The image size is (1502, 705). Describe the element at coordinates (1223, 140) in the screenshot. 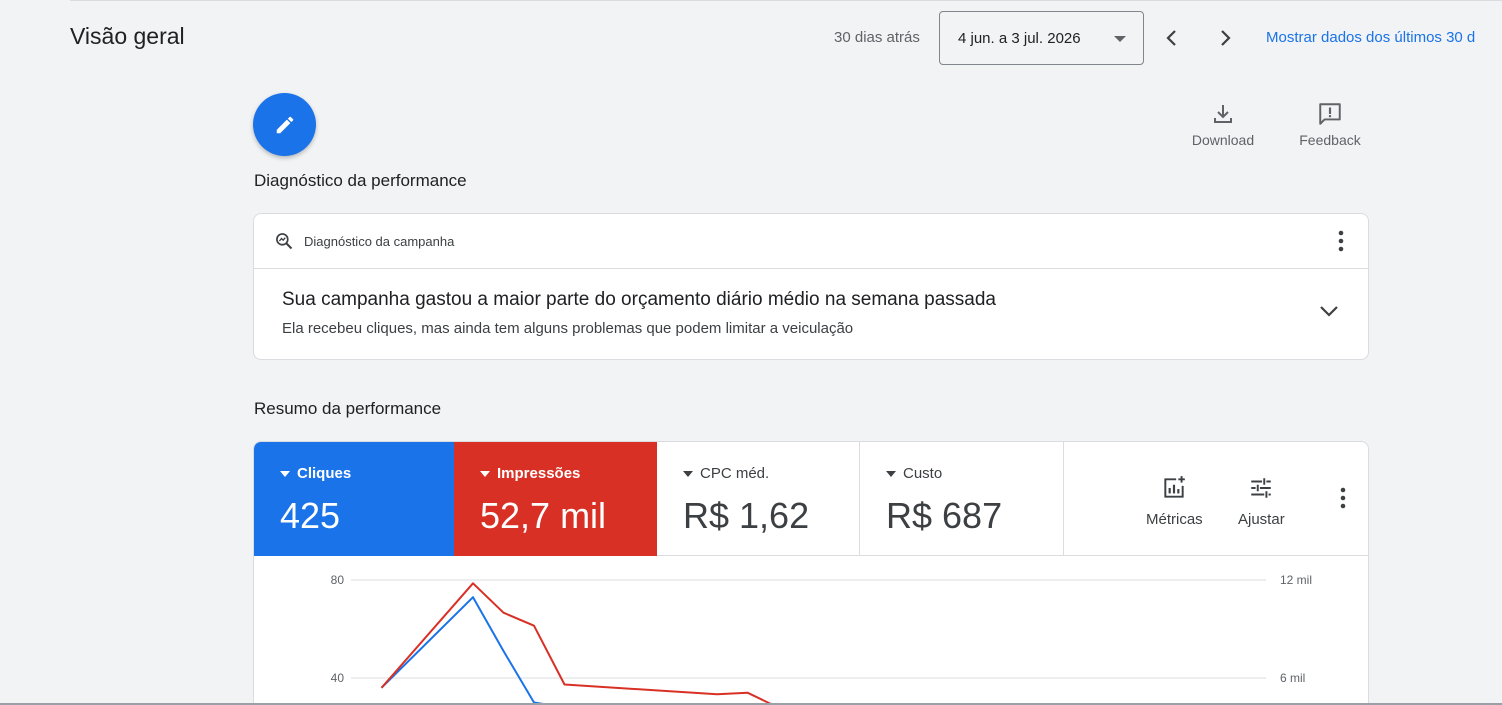

I see `download-label: Download` at that location.